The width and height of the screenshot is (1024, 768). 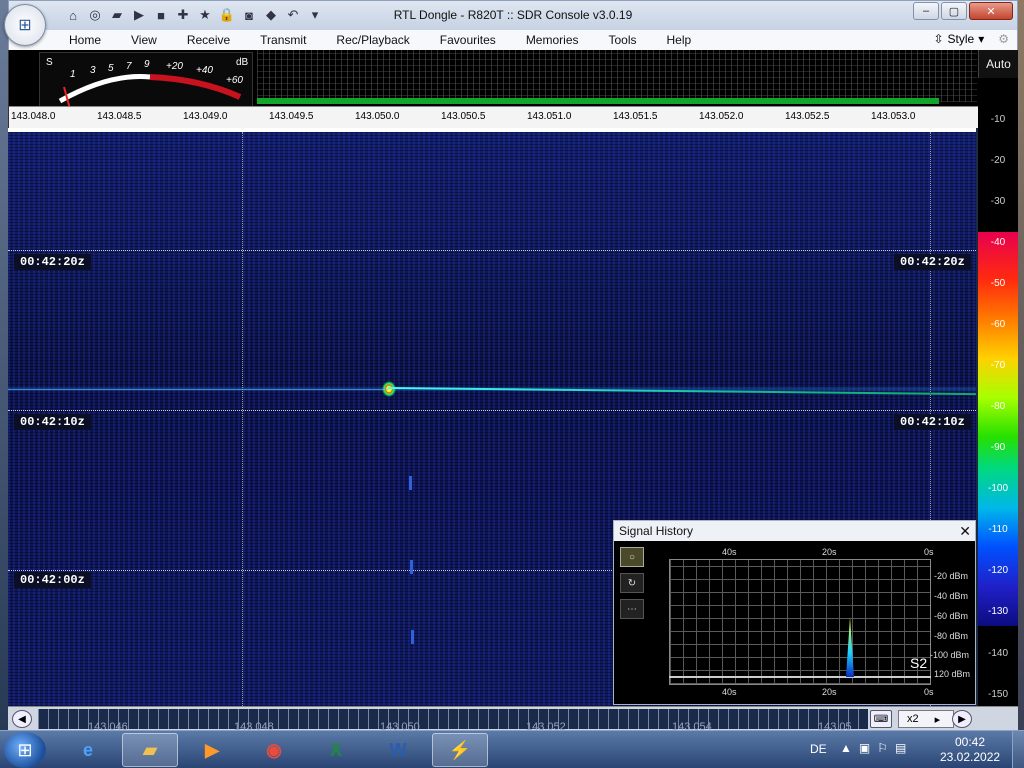 What do you see at coordinates (998, 529) in the screenshot?
I see `db-tick-label: -110` at bounding box center [998, 529].